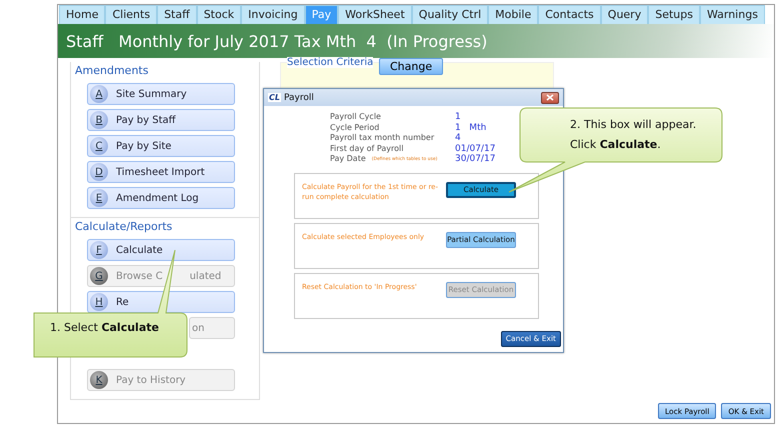 The image size is (779, 427). I want to click on info-value: 01/07/17, so click(475, 149).